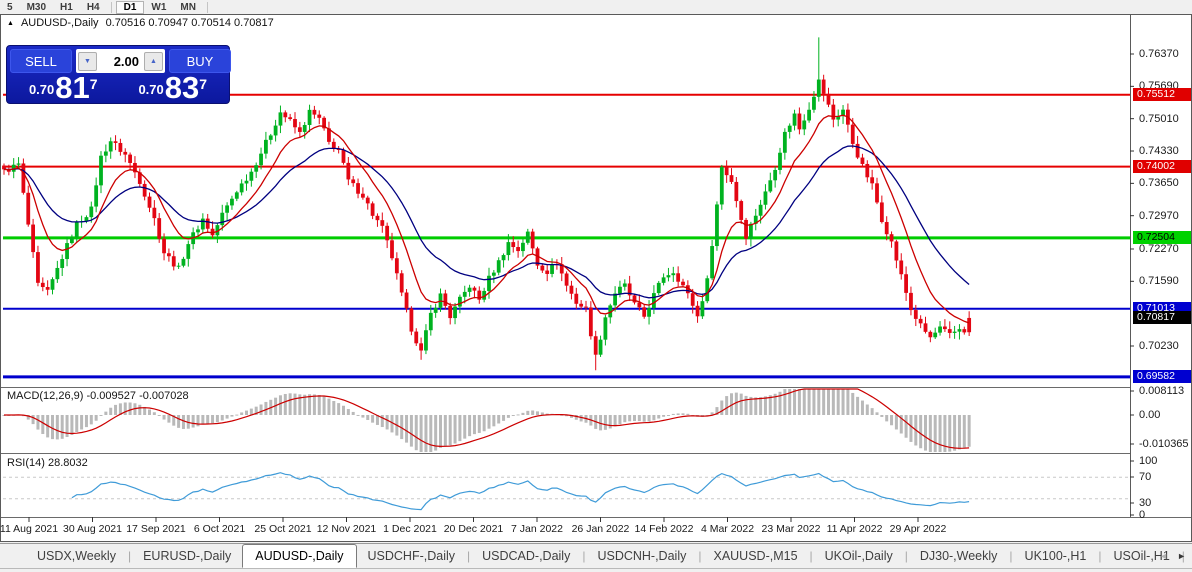 The image size is (1192, 572). I want to click on chart-tab-ukoildaily: UKOil-,Daily, so click(859, 556).